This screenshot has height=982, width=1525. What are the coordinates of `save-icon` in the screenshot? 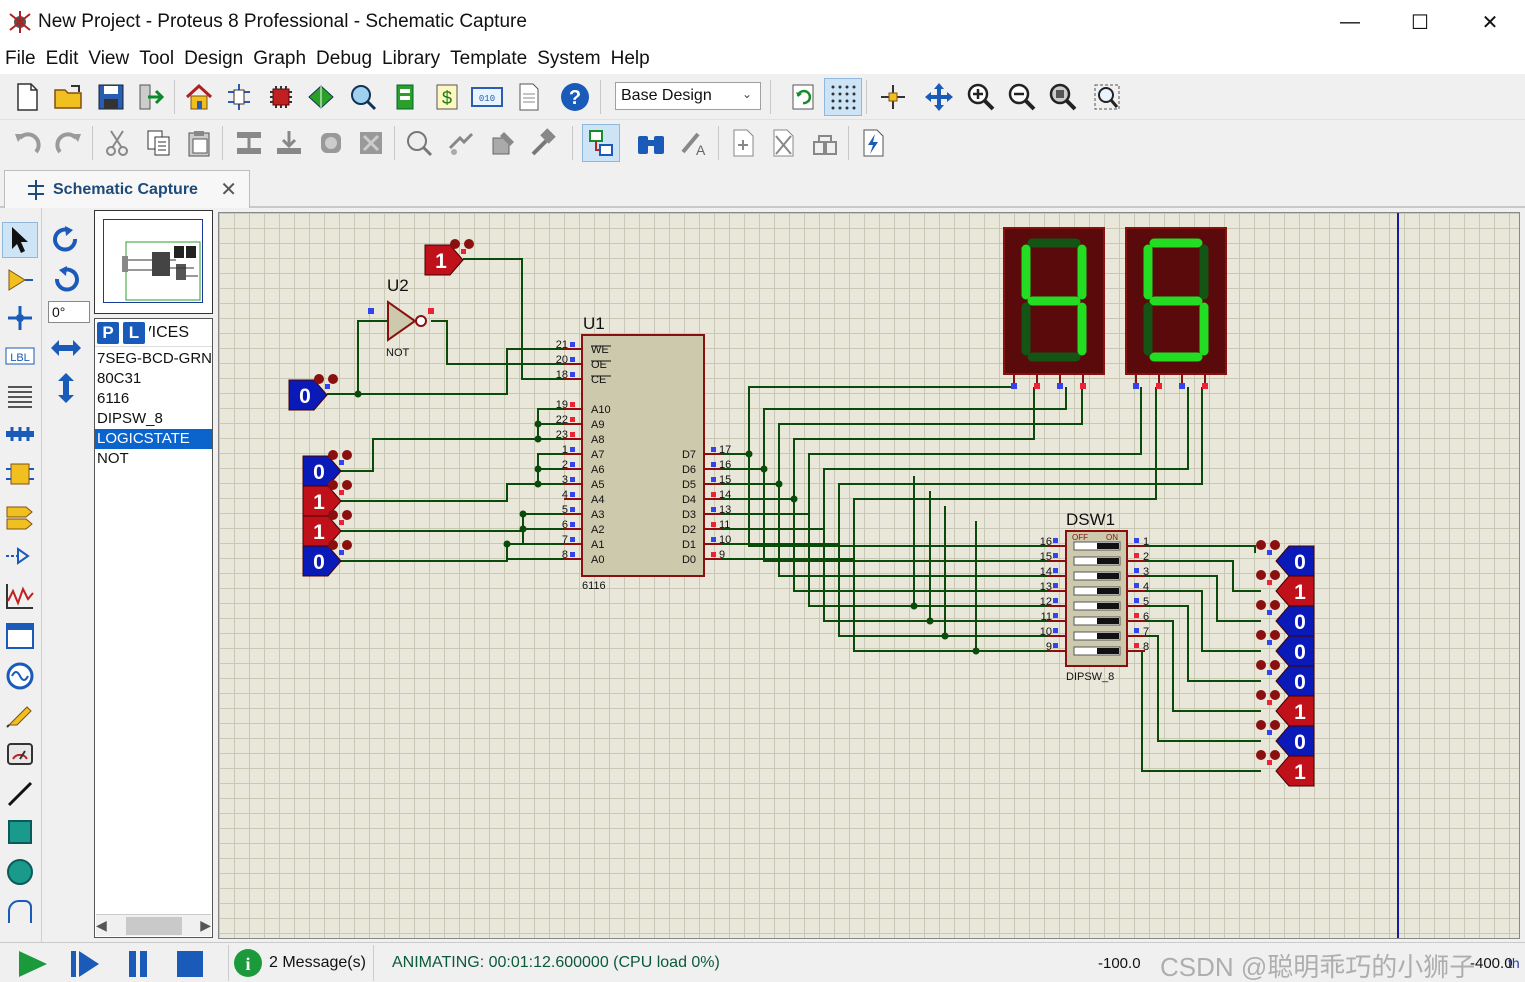 It's located at (111, 97).